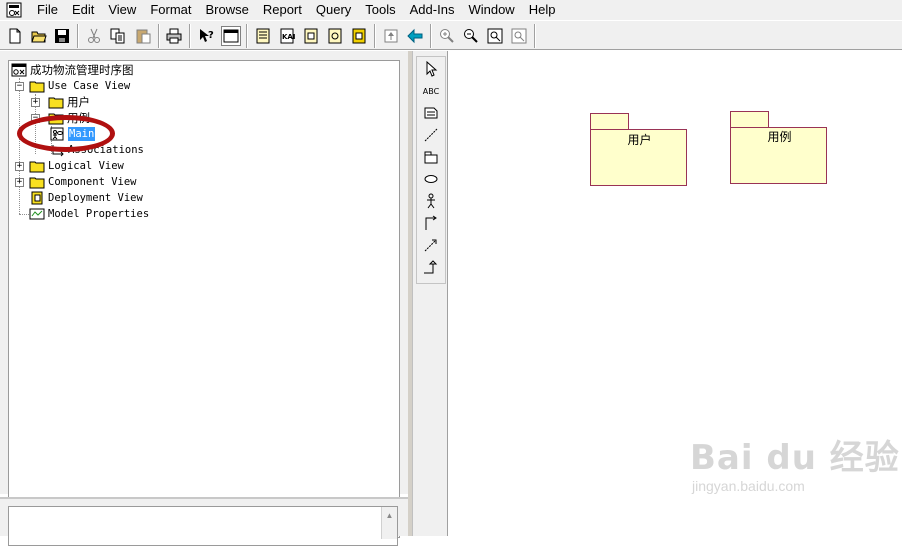 Image resolution: width=902 pixels, height=546 pixels. I want to click on menu-format: Format, so click(170, 10).